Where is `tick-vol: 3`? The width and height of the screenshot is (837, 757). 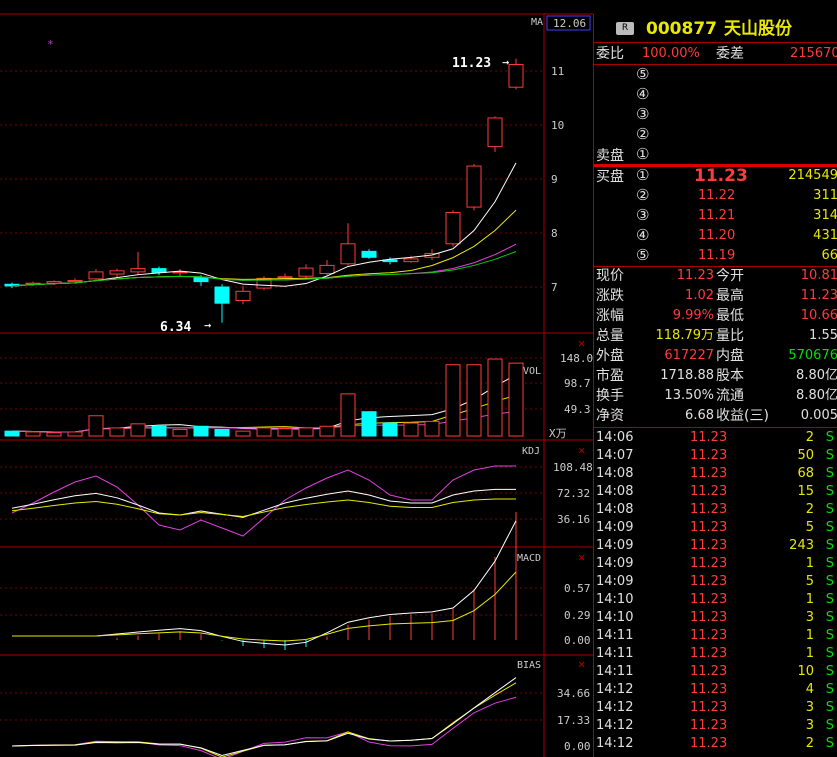
tick-vol: 3 is located at coordinates (809, 617).